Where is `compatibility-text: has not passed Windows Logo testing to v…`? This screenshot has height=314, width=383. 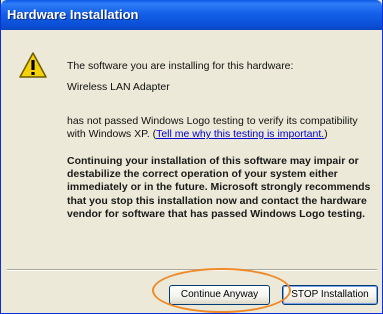
compatibility-text: has not passed Windows Logo testing to v… is located at coordinates (217, 128).